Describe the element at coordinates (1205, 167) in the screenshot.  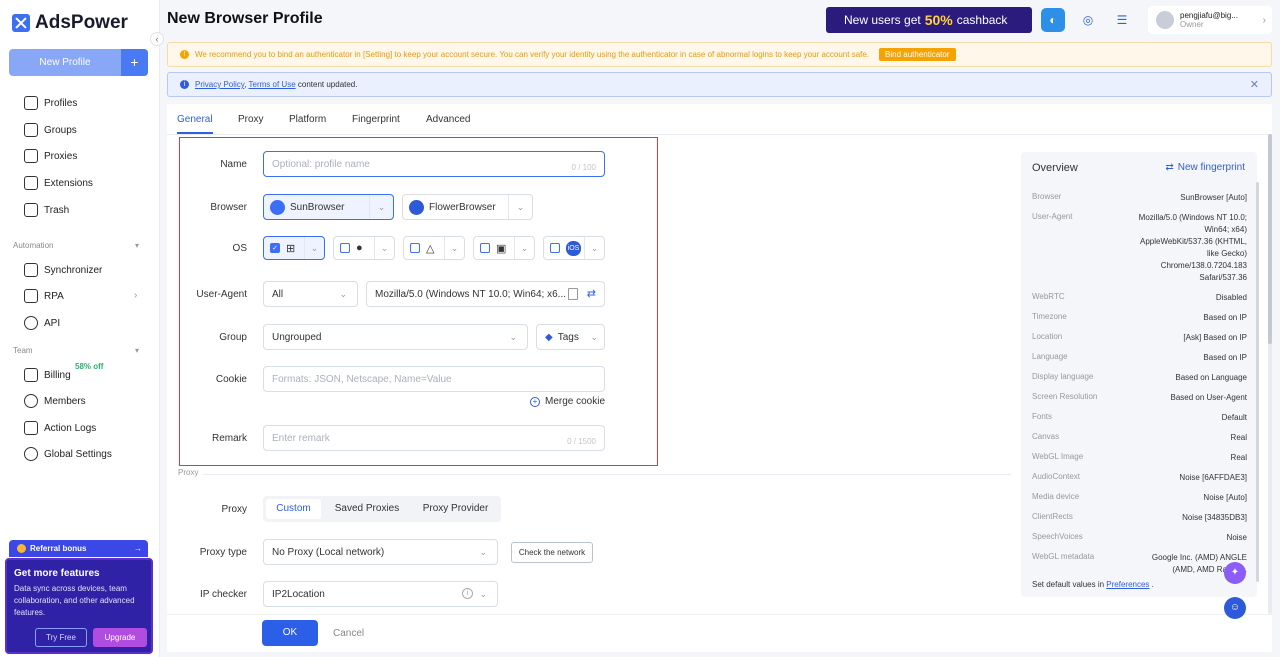
I see `new-fingerprint-button: ⇄ New fingerprint` at that location.